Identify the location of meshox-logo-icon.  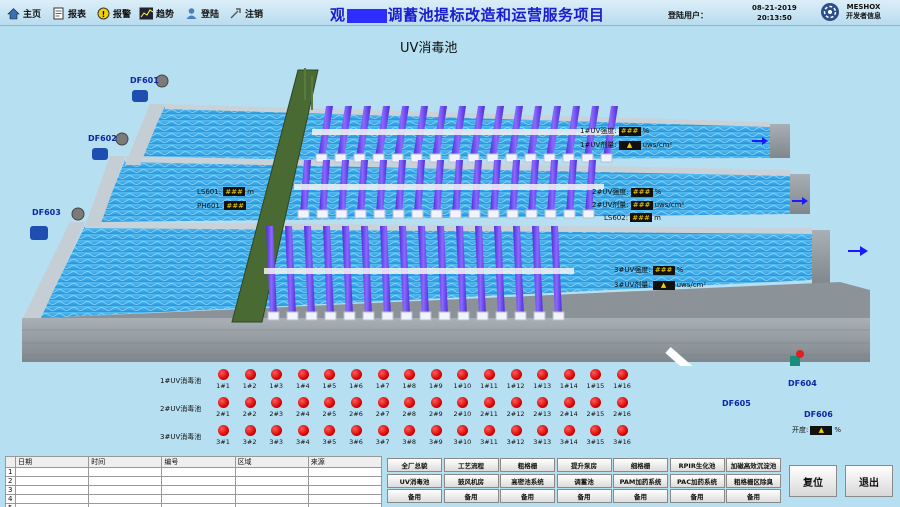
(830, 12).